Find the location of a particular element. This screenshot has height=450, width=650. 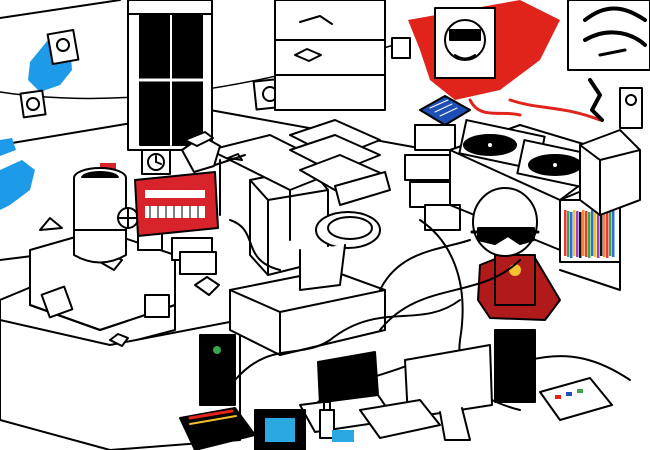

robot-parts is located at coordinates (201, 152).